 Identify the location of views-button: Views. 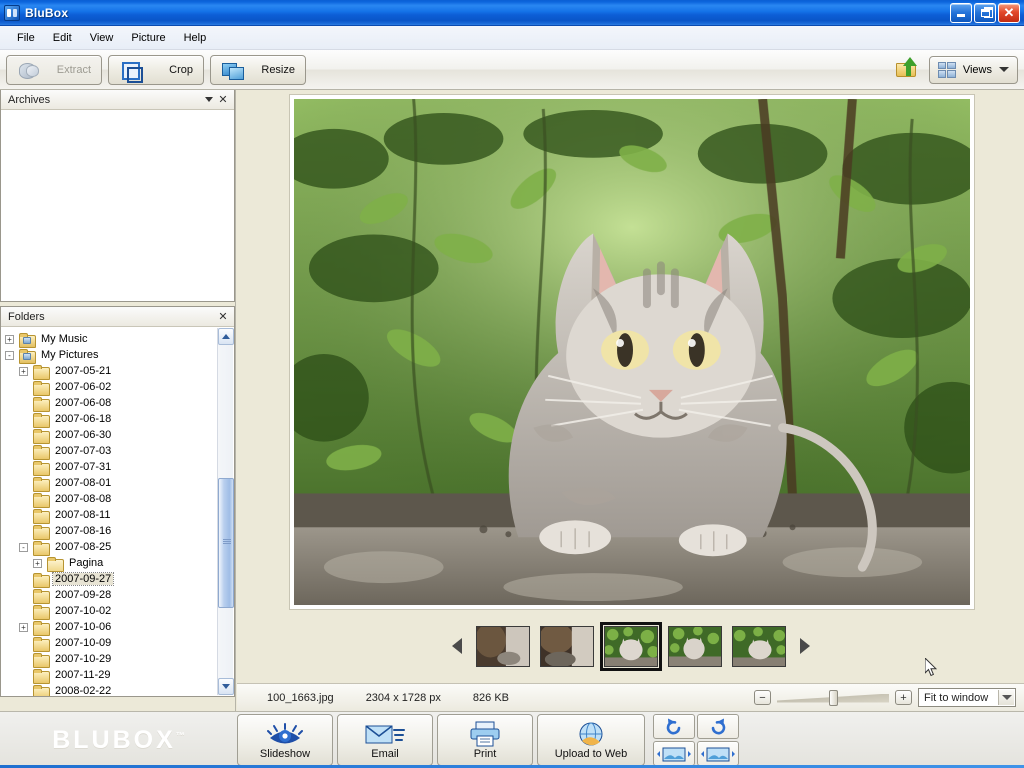
(973, 69).